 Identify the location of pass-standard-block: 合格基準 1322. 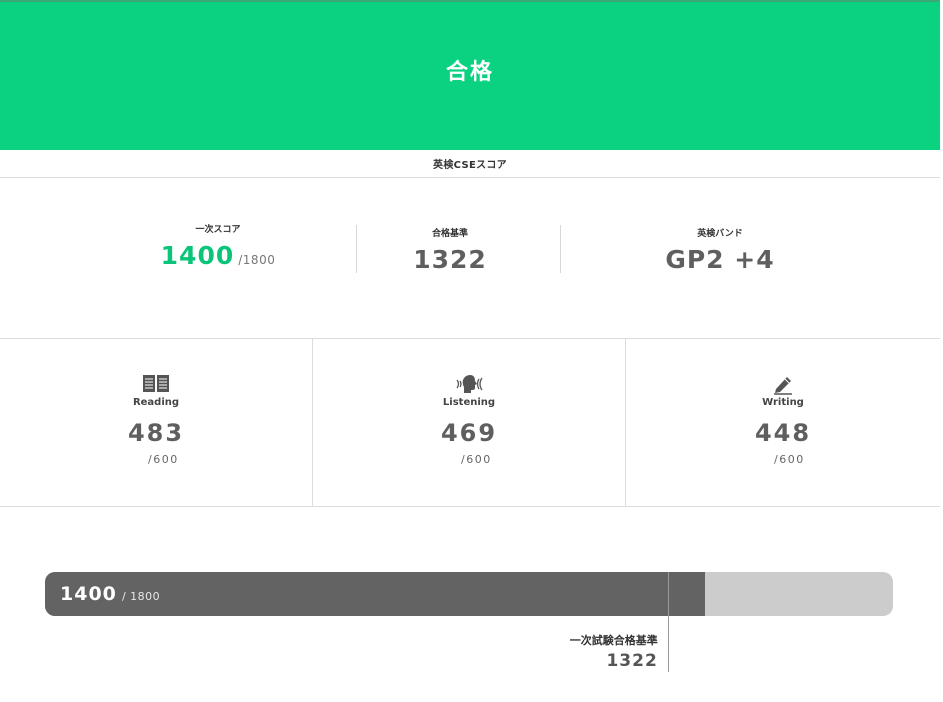
(450, 250).